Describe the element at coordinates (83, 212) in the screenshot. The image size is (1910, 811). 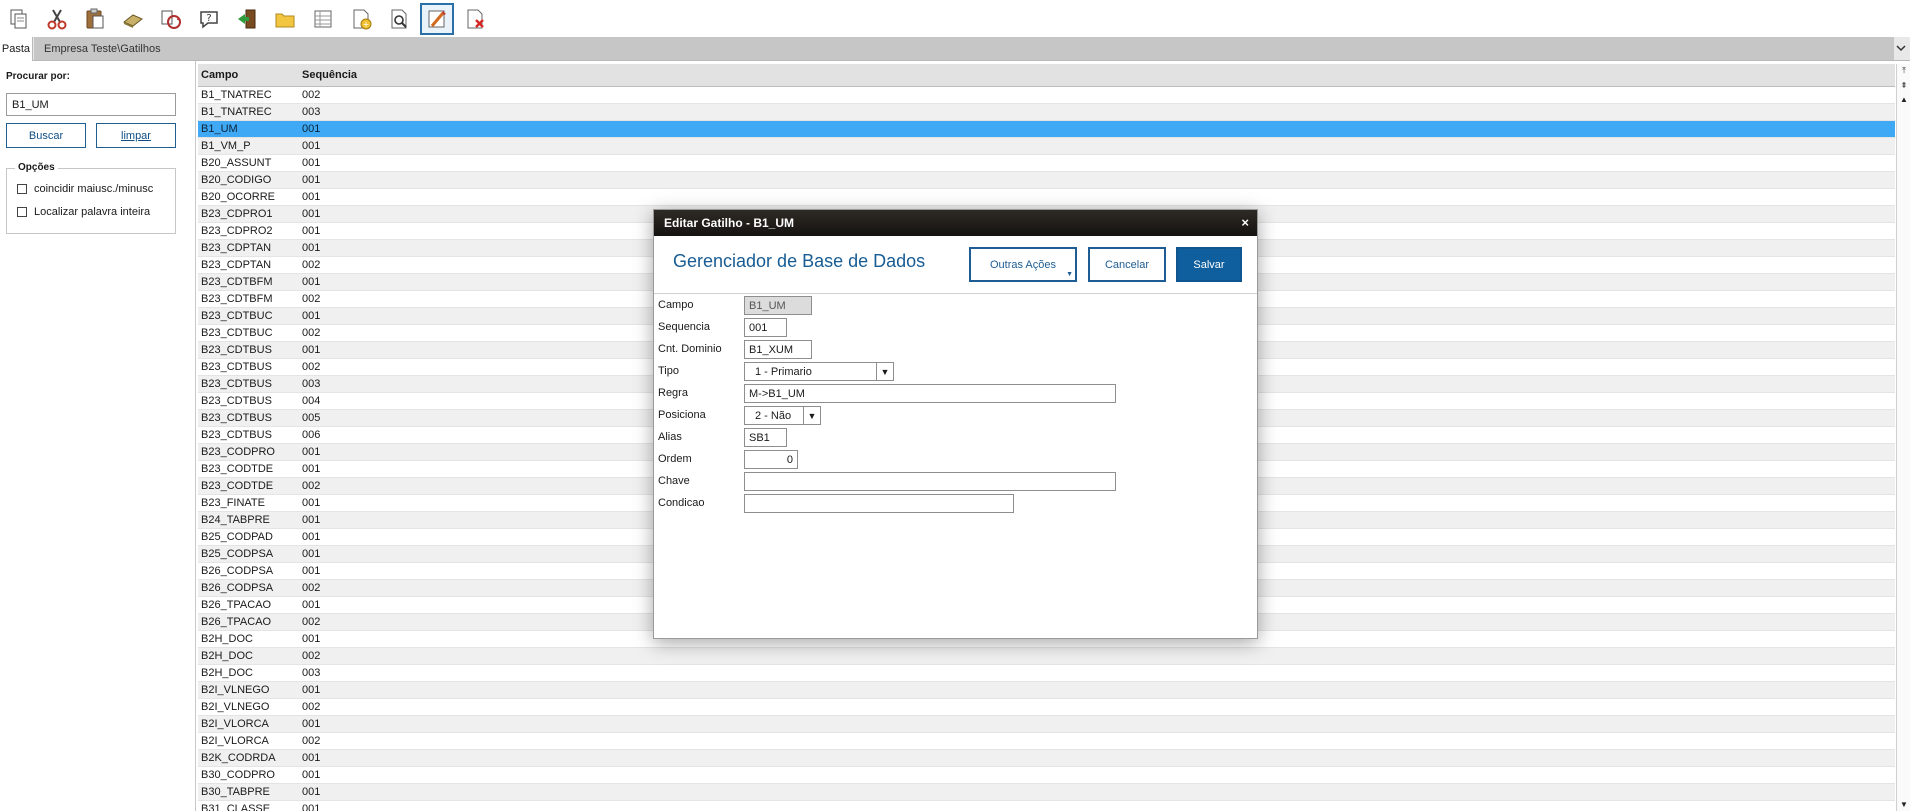
I see `whole-word-option: Localizar palavra inteira` at that location.